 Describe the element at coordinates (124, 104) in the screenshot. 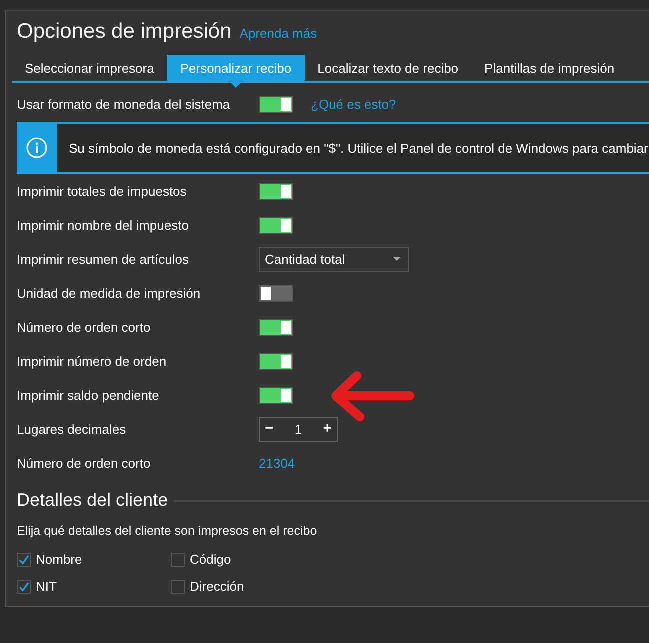

I see `setting-label: Usar formato de moneda del sistema` at that location.